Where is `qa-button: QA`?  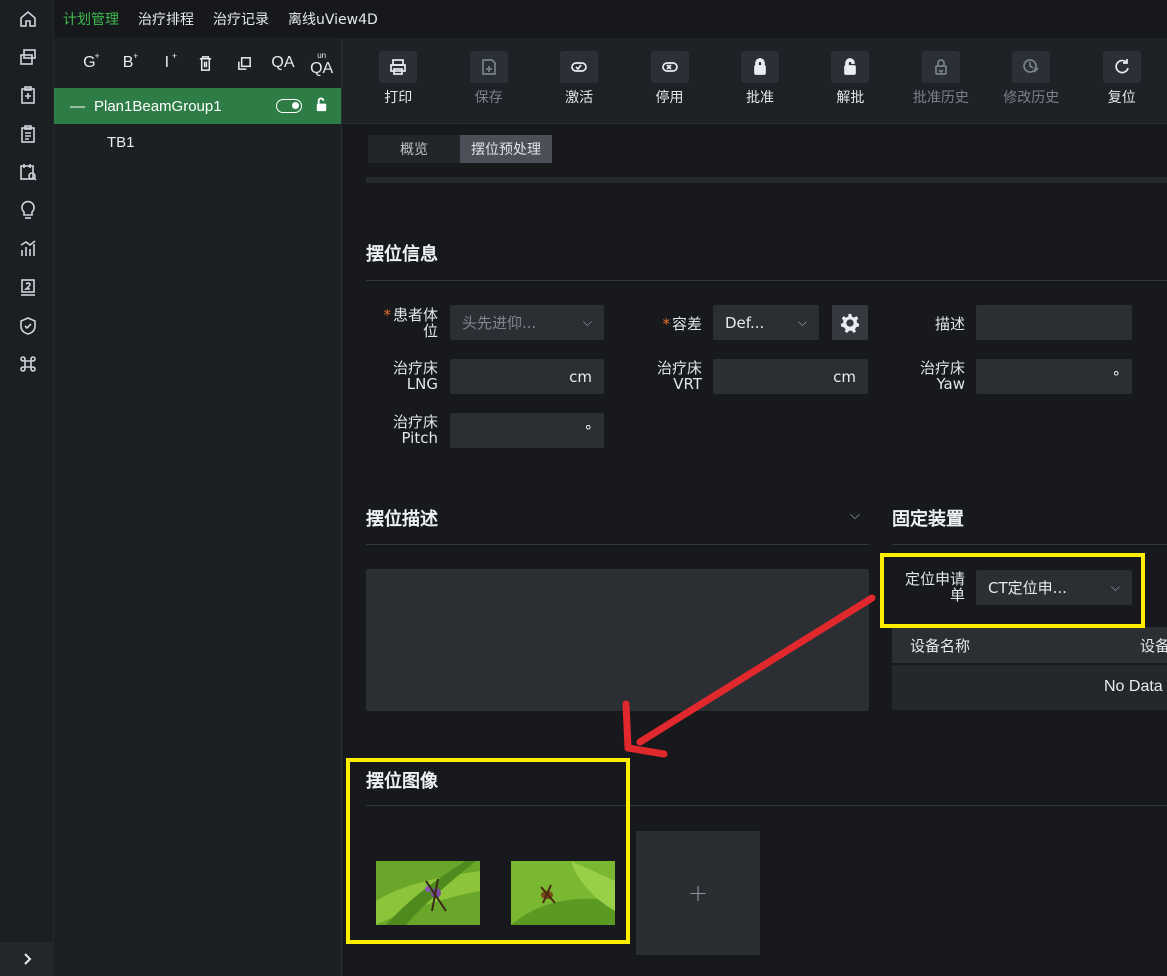
qa-button: QA is located at coordinates (283, 63).